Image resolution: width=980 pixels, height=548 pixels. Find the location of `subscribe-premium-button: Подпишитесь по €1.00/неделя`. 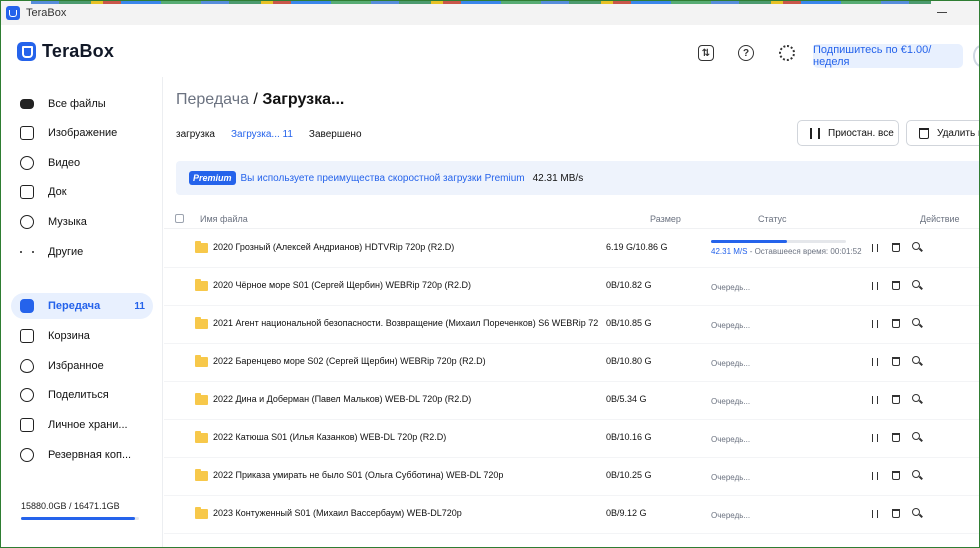

subscribe-premium-button: Подпишитесь по €1.00/неделя is located at coordinates (888, 56).